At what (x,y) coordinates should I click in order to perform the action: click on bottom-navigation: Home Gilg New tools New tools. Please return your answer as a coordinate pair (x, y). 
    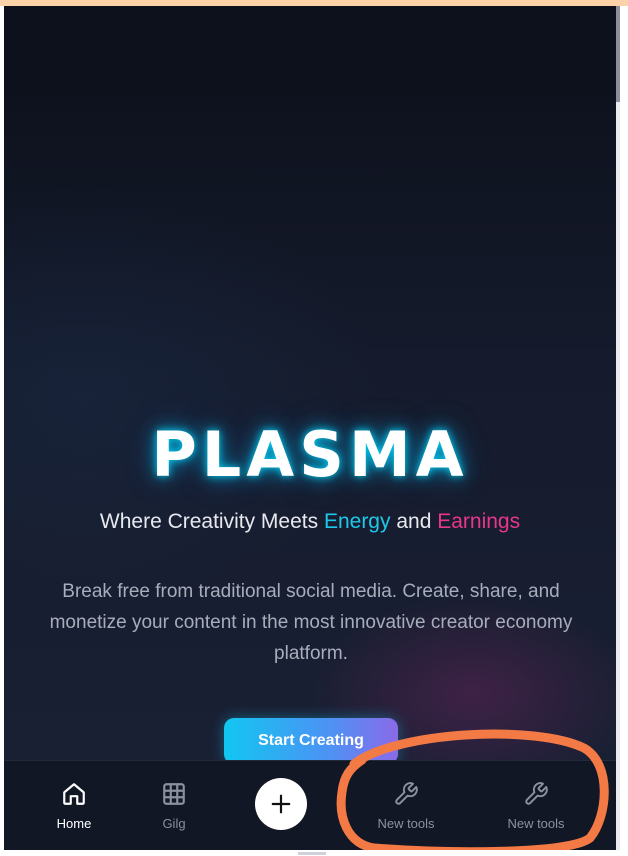
    Looking at the image, I should click on (310, 805).